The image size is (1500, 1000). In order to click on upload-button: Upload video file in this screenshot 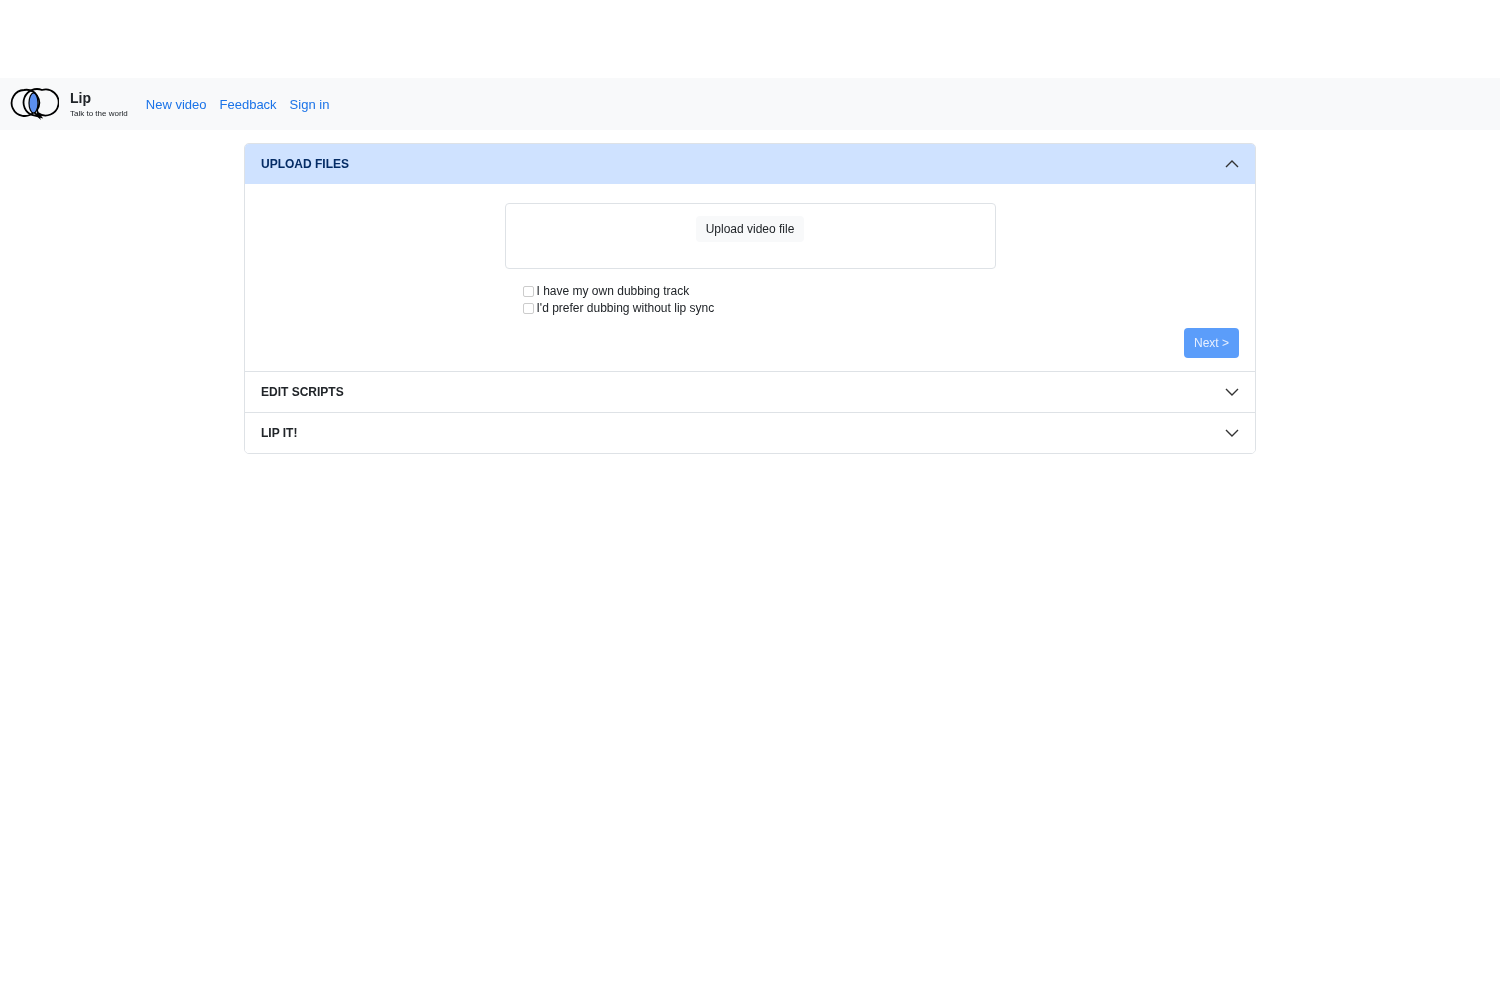, I will do `click(750, 229)`.